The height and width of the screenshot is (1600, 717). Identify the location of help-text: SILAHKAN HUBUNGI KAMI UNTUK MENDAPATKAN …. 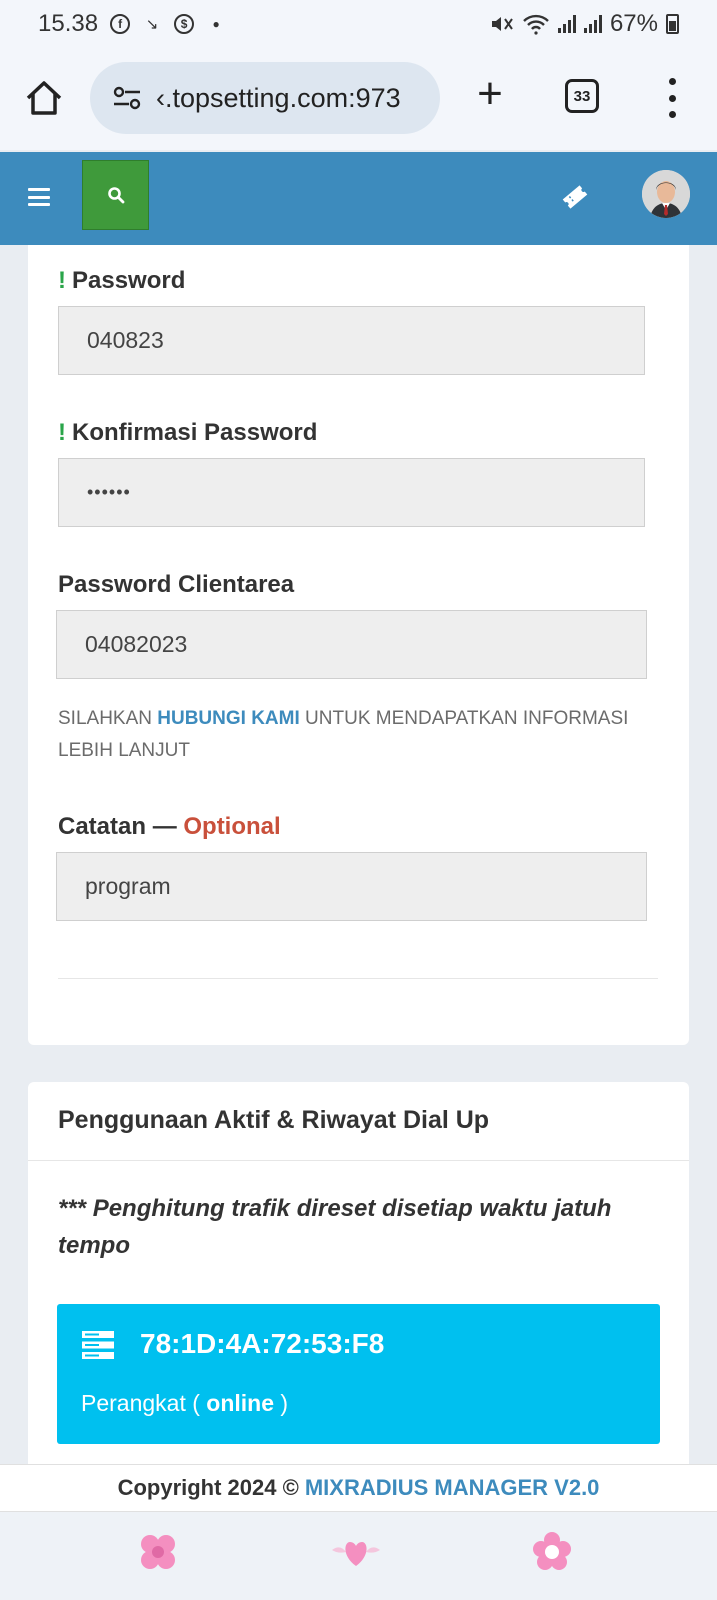
(358, 735).